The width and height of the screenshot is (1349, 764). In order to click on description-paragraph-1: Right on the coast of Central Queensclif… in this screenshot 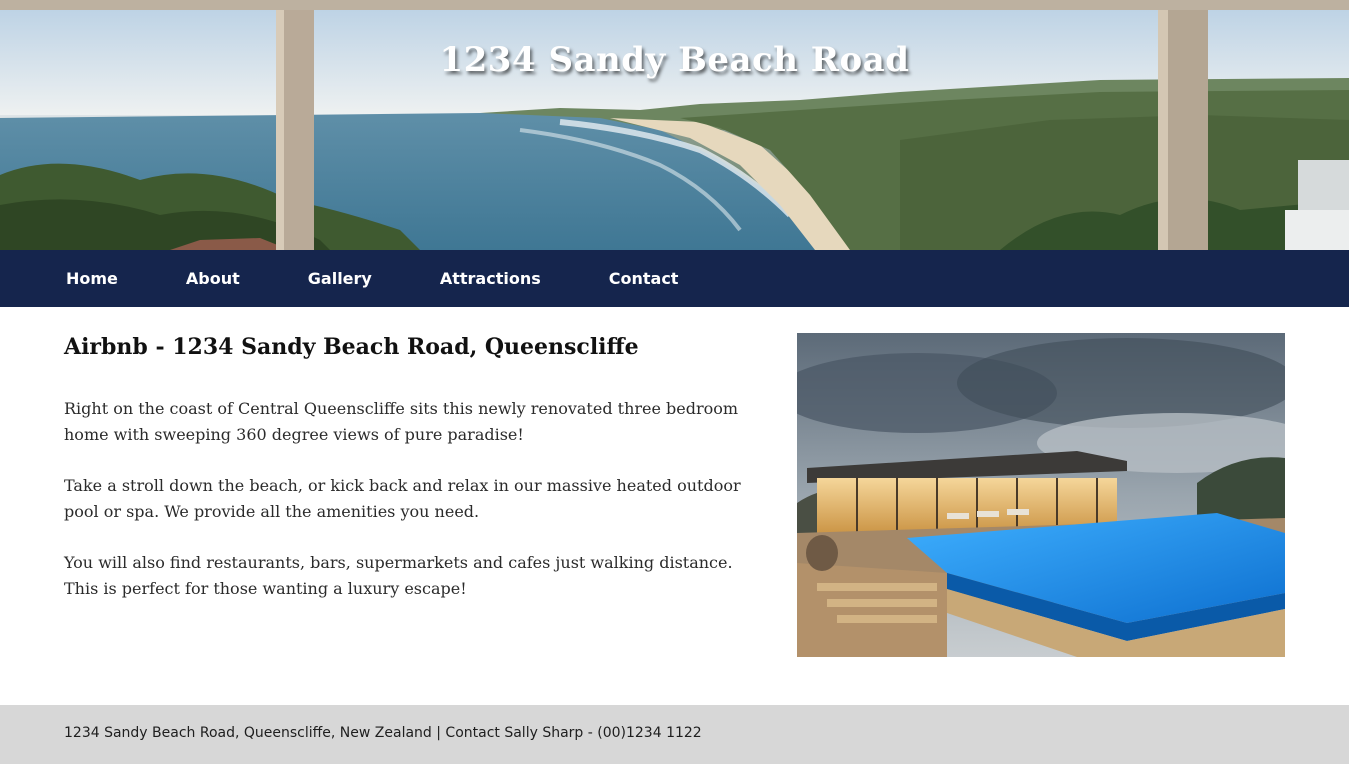, I will do `click(401, 421)`.